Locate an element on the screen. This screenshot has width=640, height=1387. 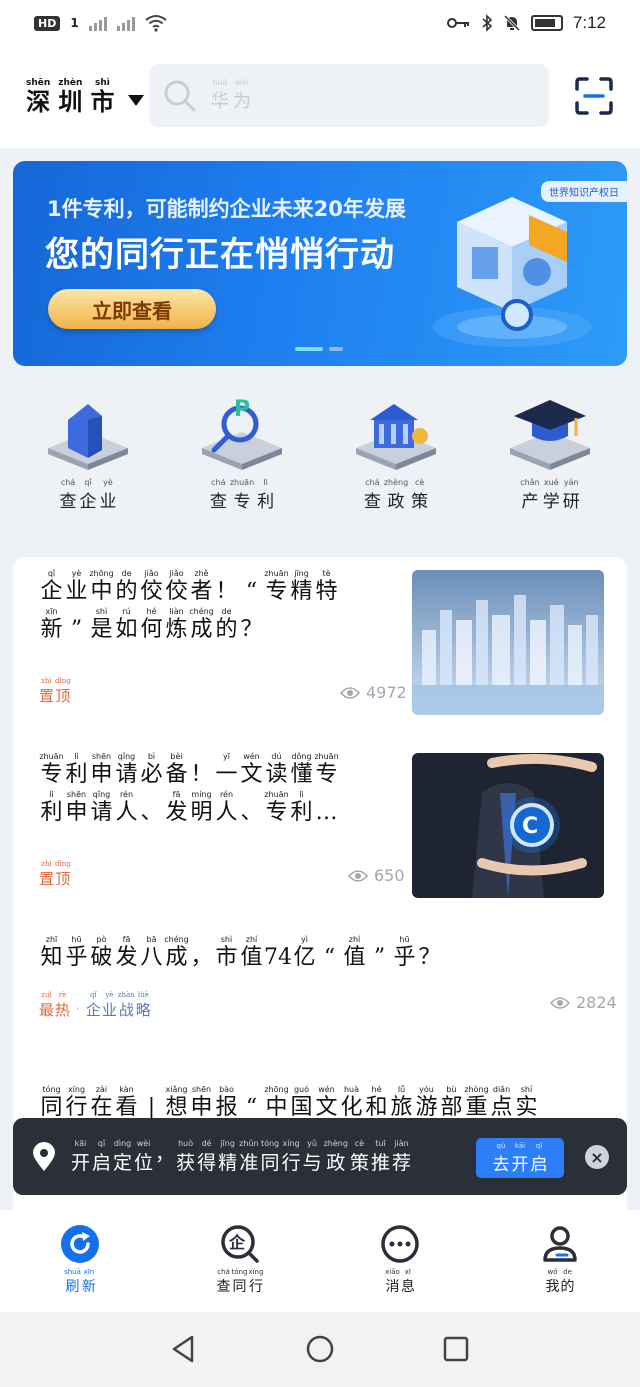
wifi-icon is located at coordinates (156, 23).